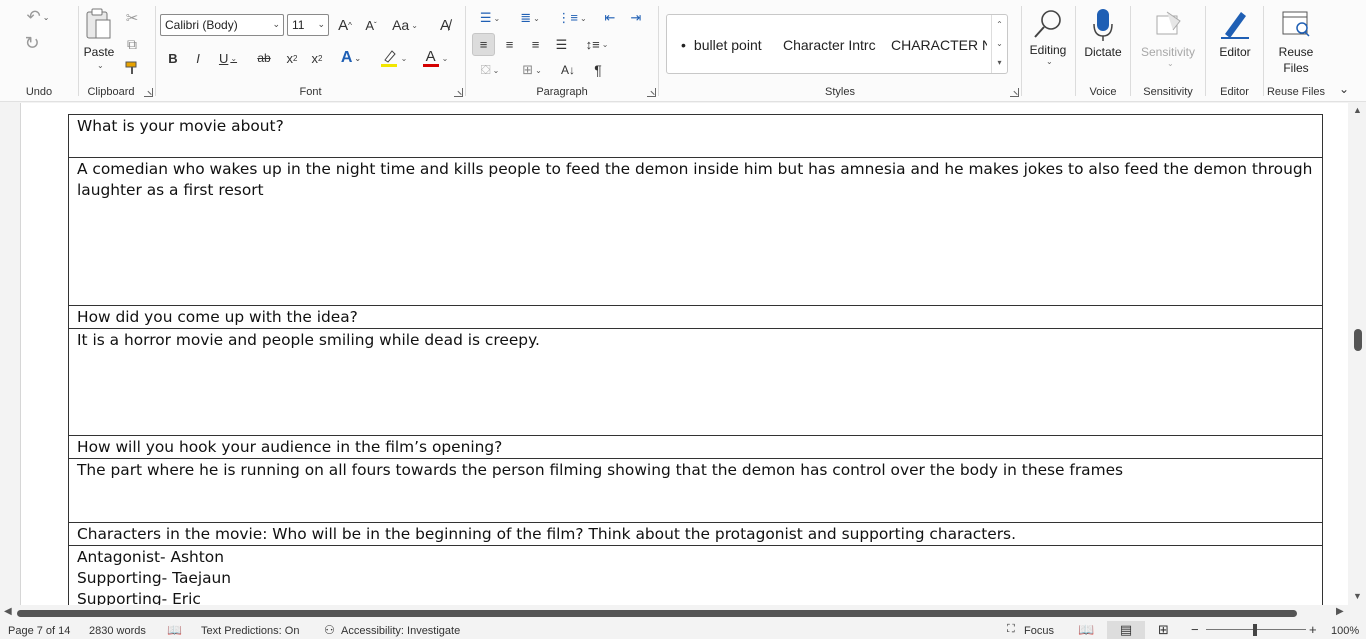 The height and width of the screenshot is (639, 1366). What do you see at coordinates (530, 18) in the screenshot?
I see `numbering-button: ≣ ⌄` at bounding box center [530, 18].